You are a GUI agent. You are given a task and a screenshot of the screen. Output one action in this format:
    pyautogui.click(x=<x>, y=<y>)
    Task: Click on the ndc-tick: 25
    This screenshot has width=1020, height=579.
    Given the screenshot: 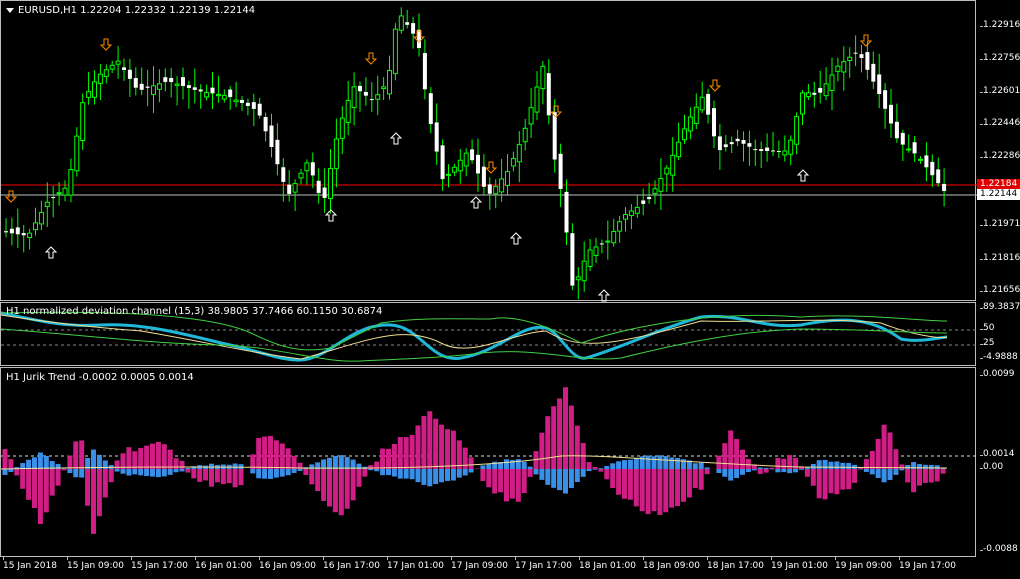 What is the action you would take?
    pyautogui.click(x=987, y=343)
    